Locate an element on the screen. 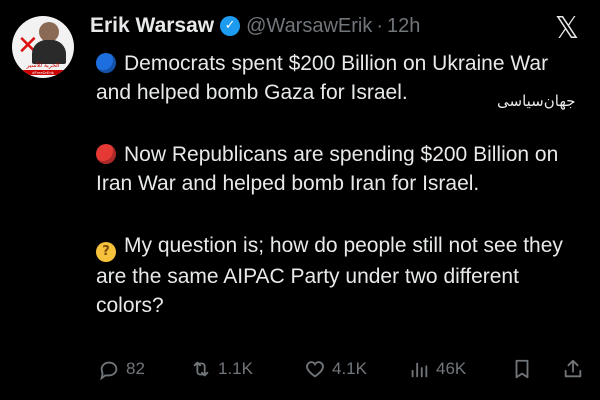 This screenshot has width=600, height=400. action-bar: 82 1.1K 4.1K 46K is located at coordinates (343, 369).